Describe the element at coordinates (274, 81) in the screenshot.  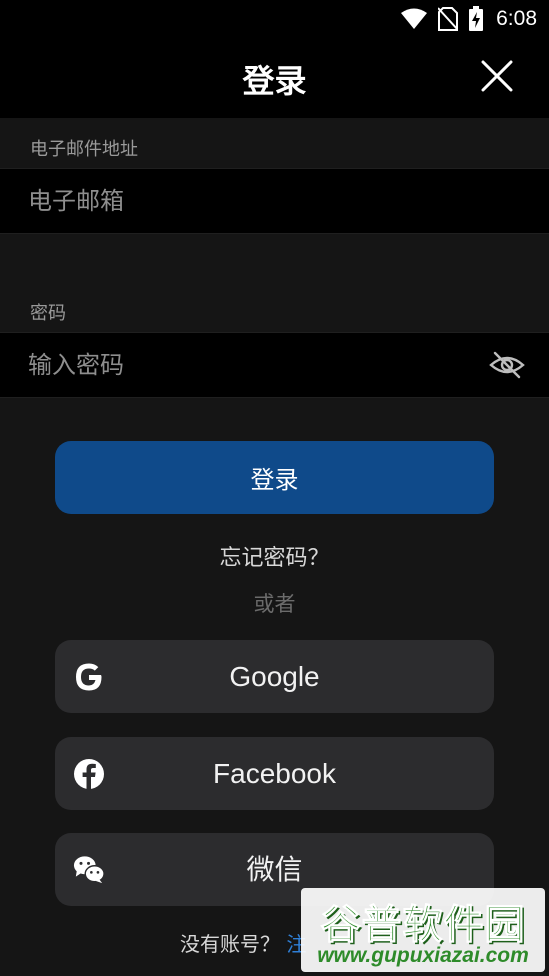
I see `page-title: 登录` at that location.